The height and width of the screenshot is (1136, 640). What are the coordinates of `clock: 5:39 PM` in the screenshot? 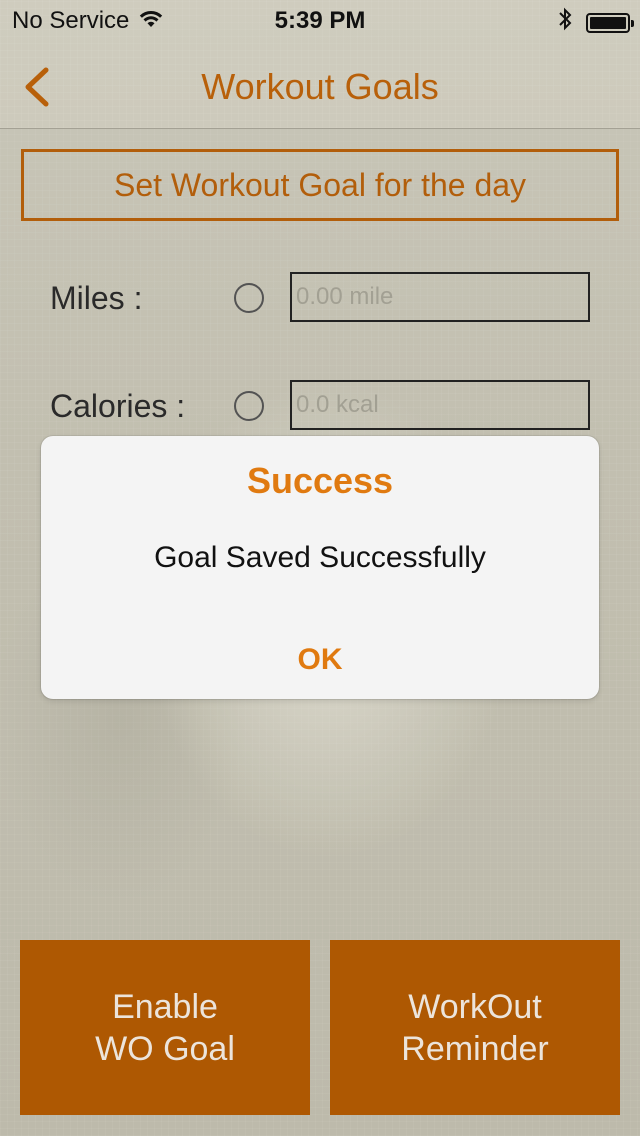 It's located at (320, 20).